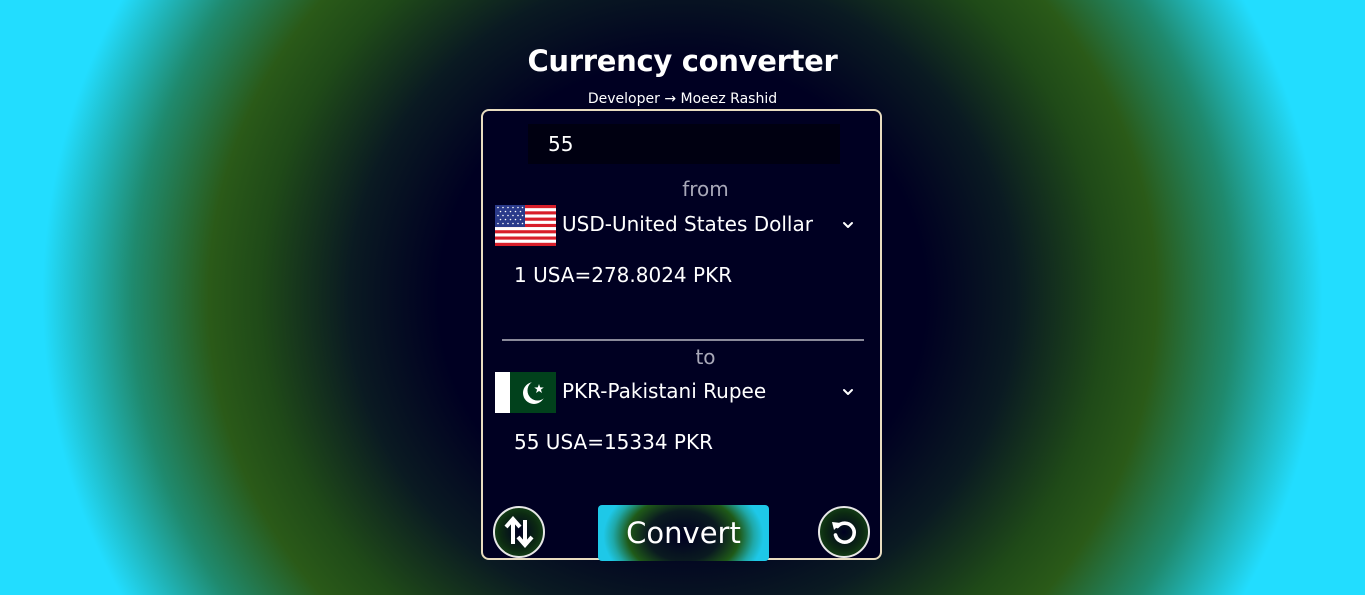  What do you see at coordinates (712, 391) in the screenshot?
I see `to-currency-select: PKR-Pakistani Rupee` at bounding box center [712, 391].